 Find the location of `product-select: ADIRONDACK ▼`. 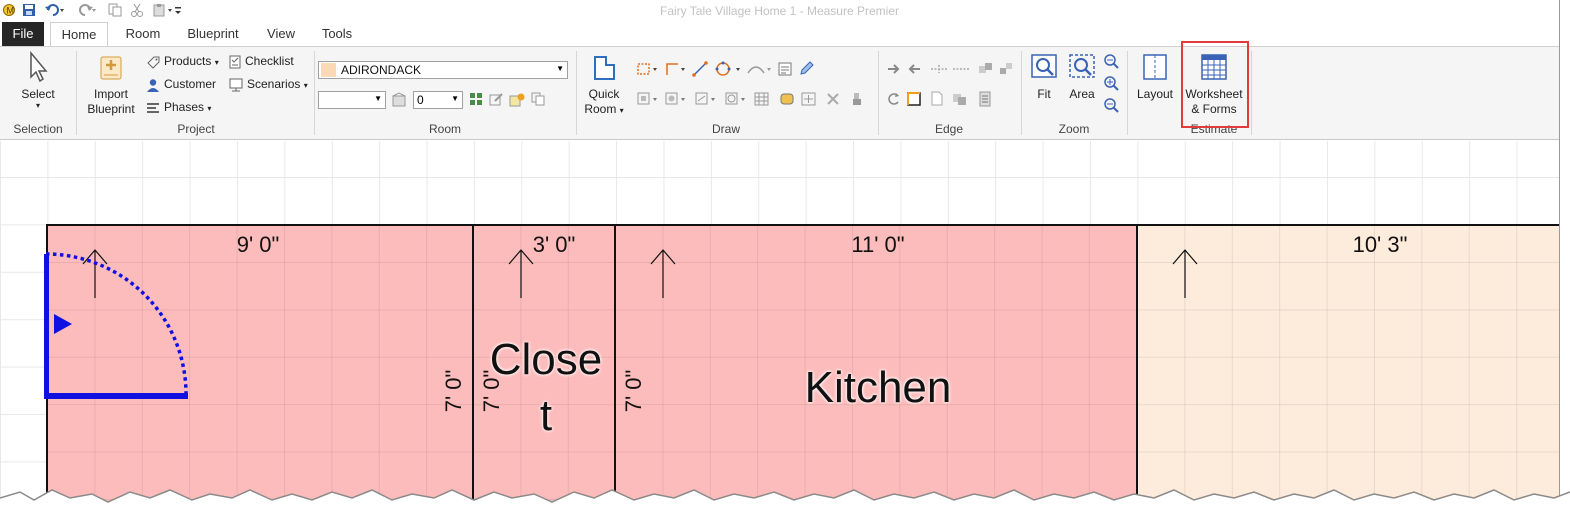

product-select: ADIRONDACK ▼ is located at coordinates (443, 70).